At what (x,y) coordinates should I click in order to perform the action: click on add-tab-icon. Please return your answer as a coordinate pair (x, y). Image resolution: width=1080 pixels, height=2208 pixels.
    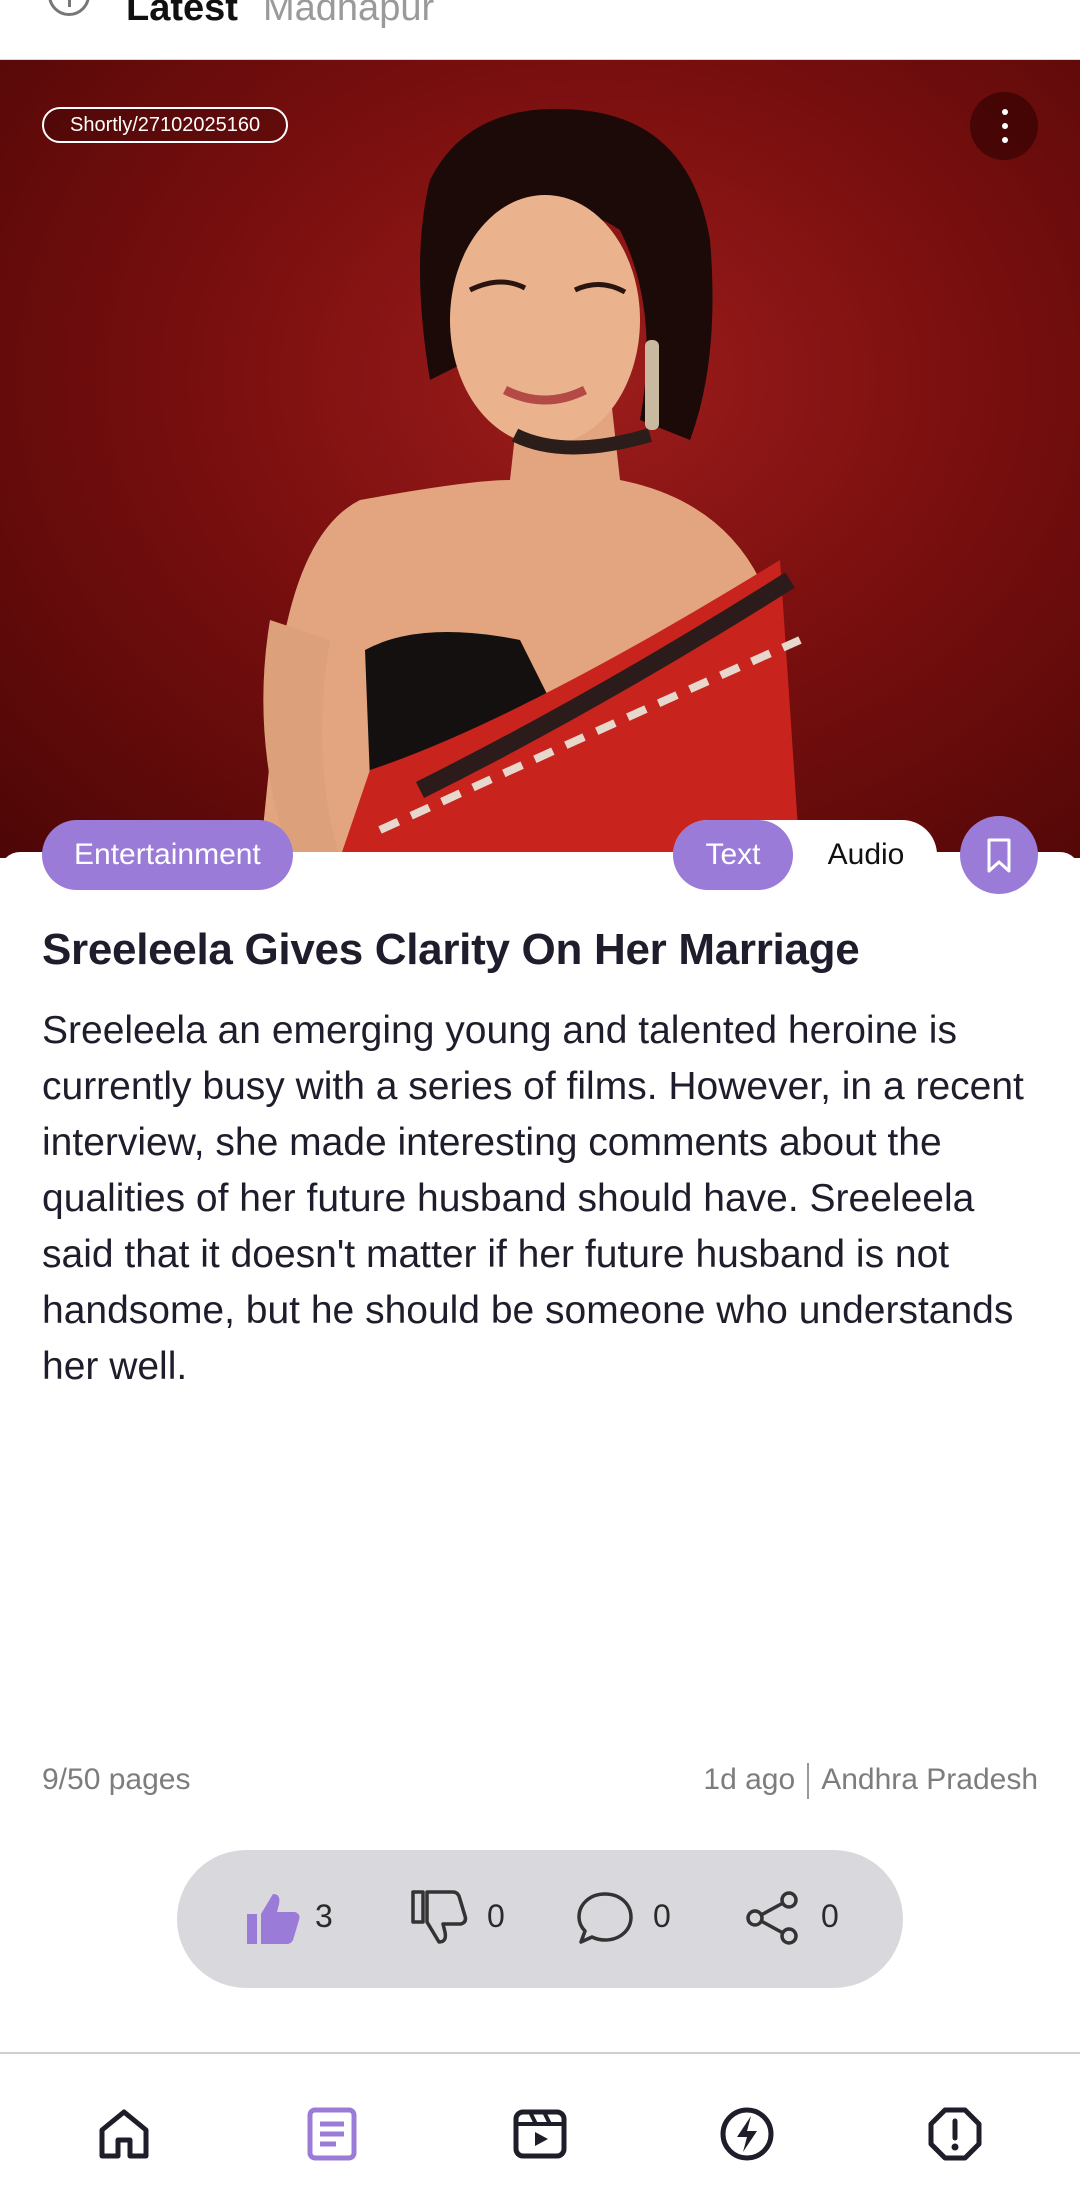
    Looking at the image, I should click on (69, 8).